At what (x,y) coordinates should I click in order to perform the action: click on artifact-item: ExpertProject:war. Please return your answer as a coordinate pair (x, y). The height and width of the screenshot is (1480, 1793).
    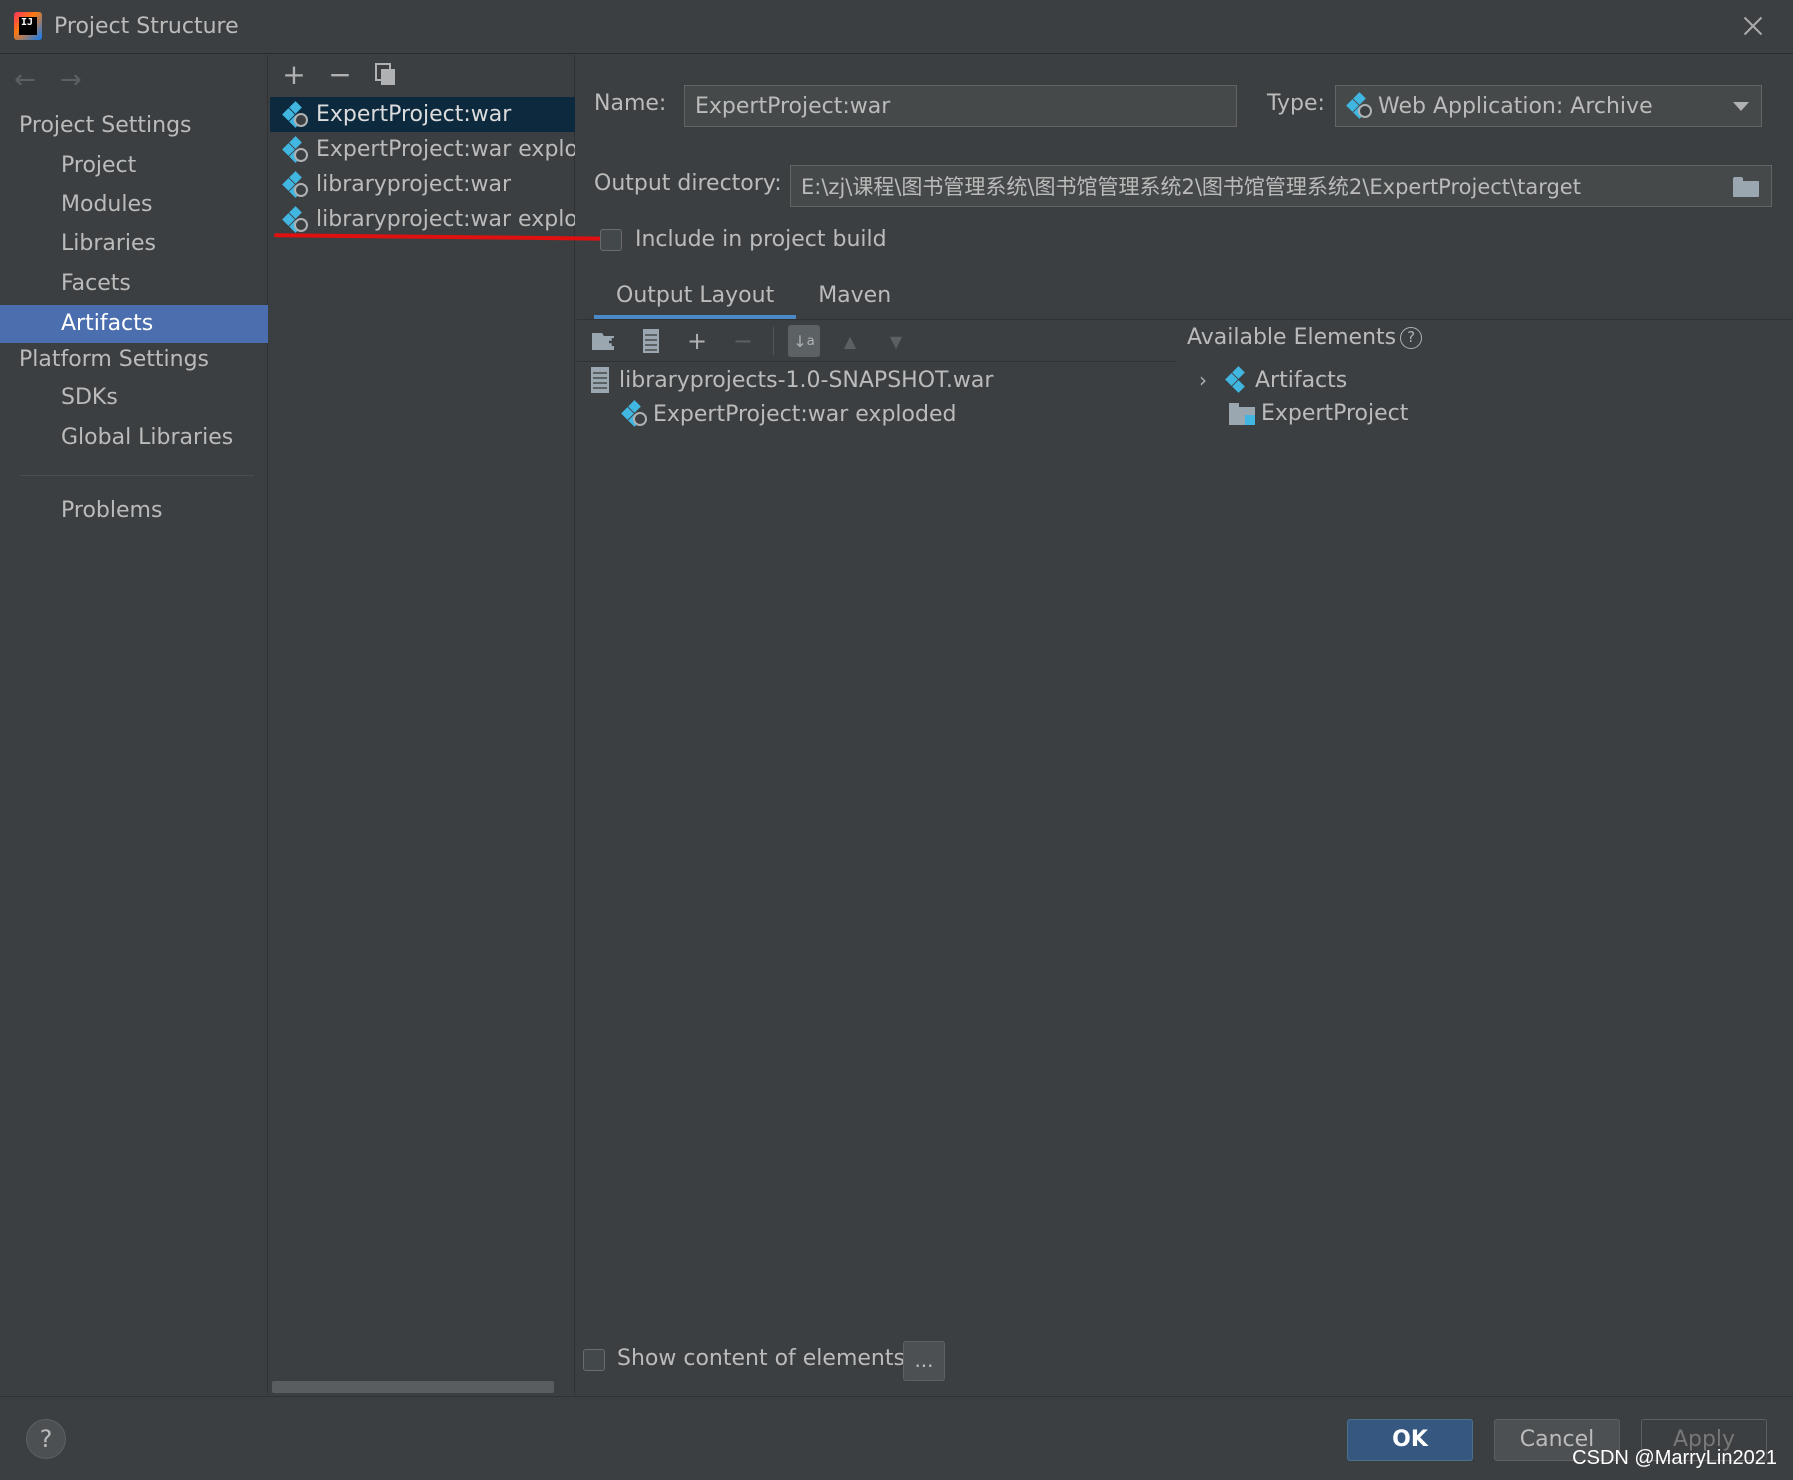
    Looking at the image, I should click on (422, 114).